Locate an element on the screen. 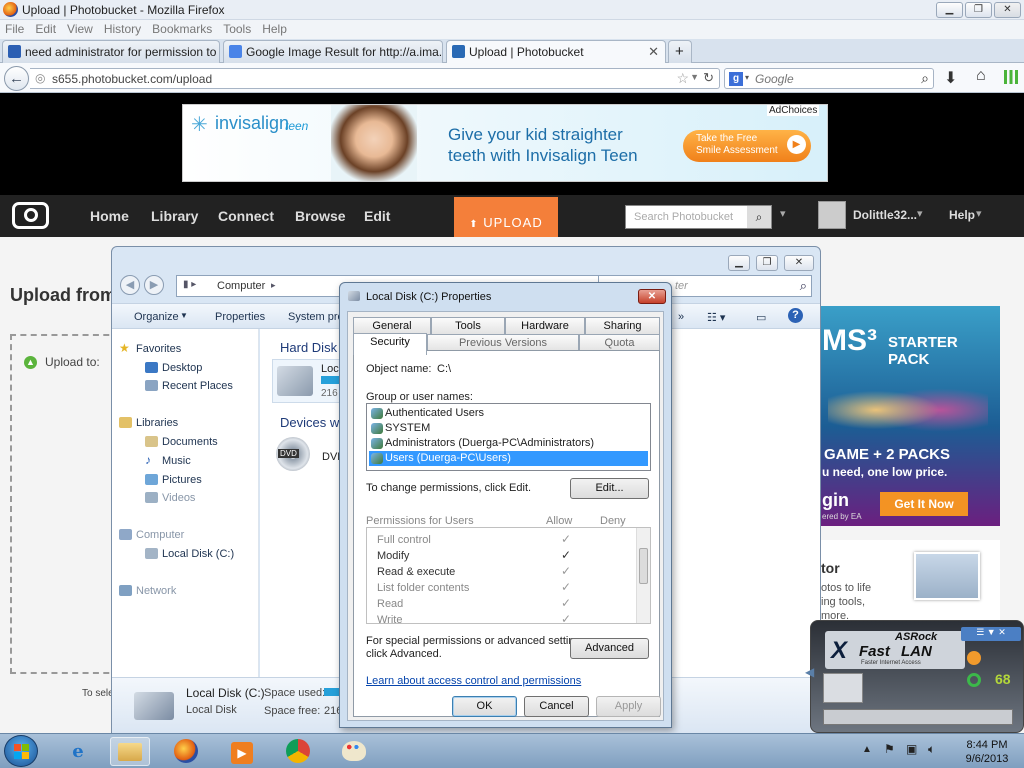 This screenshot has height=768, width=1024. menu-edit: Edit is located at coordinates (46, 28).